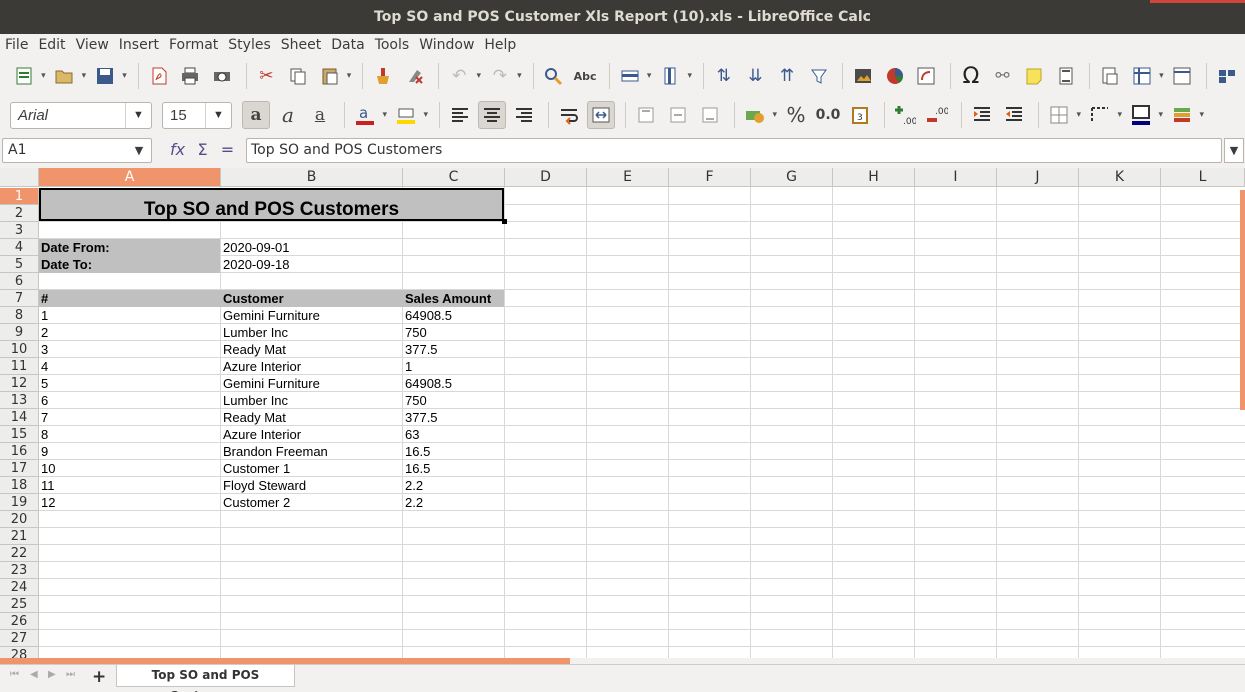 Image resolution: width=1245 pixels, height=692 pixels. I want to click on next-sheet-icon: ▶, so click(52, 674).